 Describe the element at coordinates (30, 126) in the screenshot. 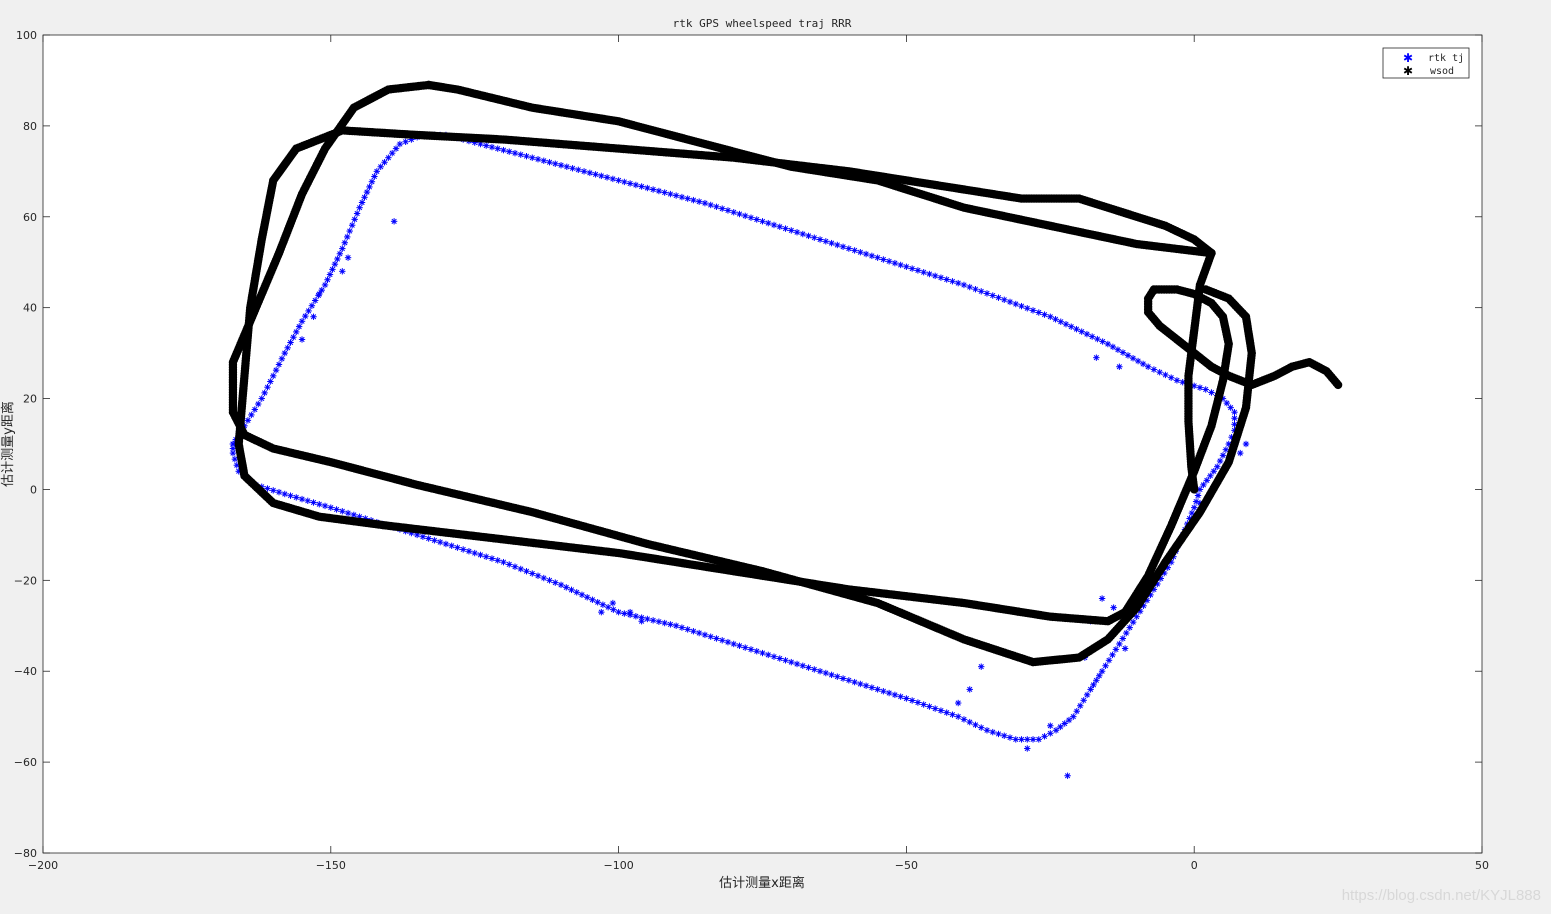

I see `y-tick-label: 80` at that location.